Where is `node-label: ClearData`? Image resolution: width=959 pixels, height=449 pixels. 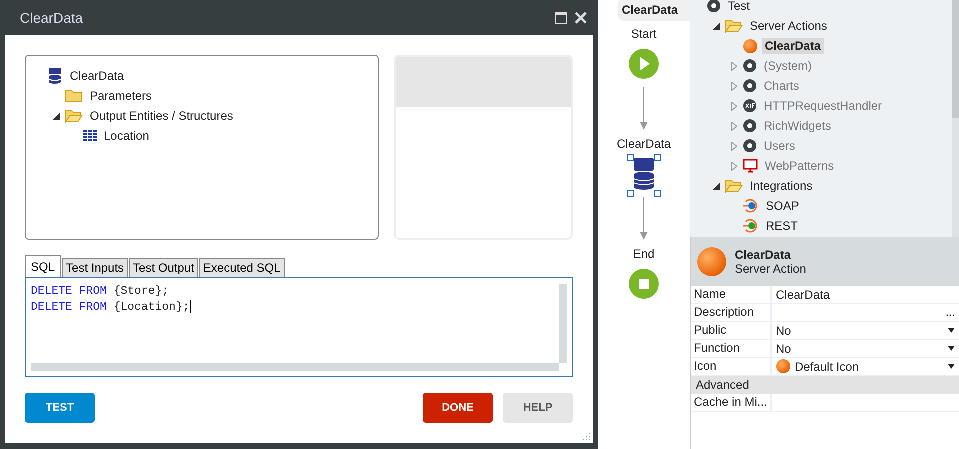 node-label: ClearData is located at coordinates (644, 144).